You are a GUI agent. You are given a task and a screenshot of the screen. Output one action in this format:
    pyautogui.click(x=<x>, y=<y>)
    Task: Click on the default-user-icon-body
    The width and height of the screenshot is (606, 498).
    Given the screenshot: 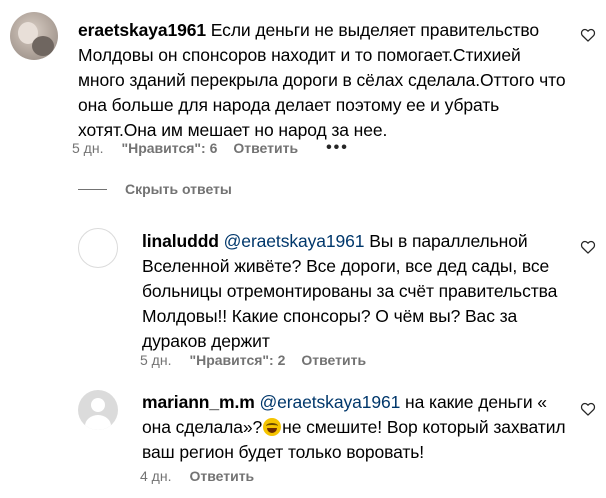 What is the action you would take?
    pyautogui.click(x=98, y=422)
    